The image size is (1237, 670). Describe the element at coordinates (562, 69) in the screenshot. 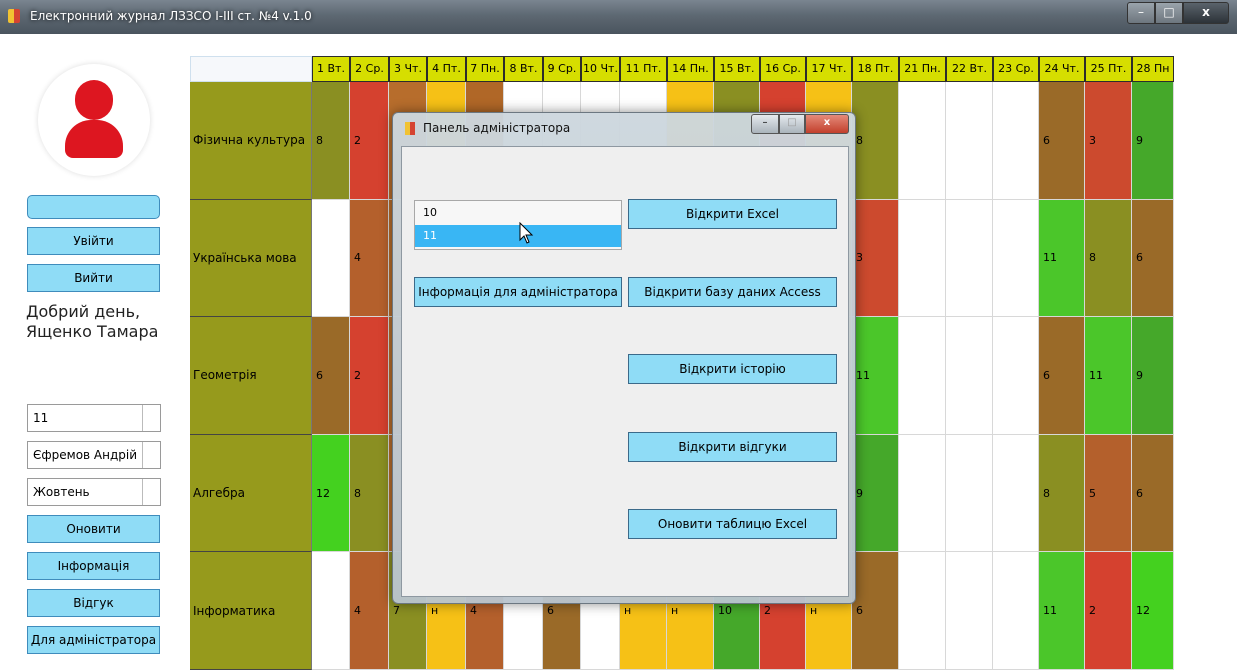

I see `date-header: 9 Ср.` at that location.